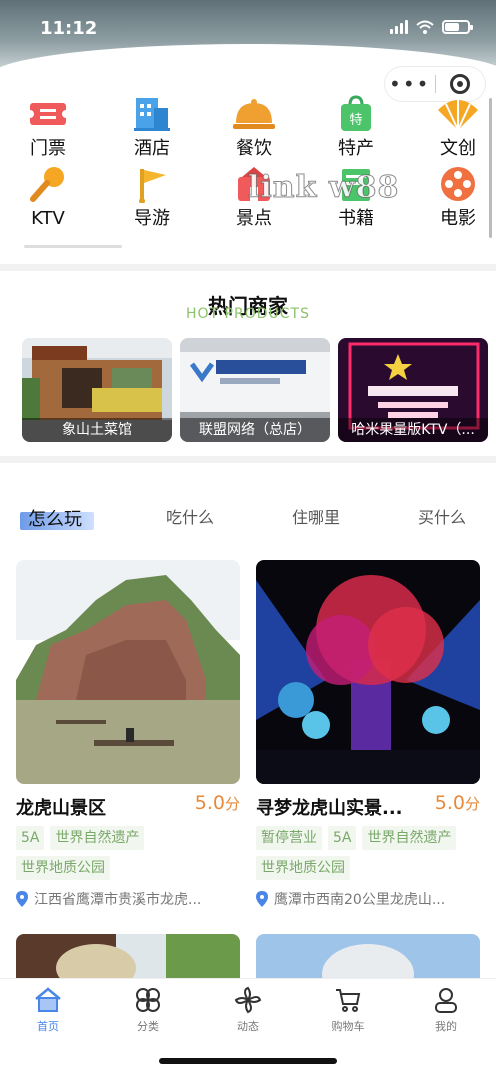 The height and width of the screenshot is (1075, 496). I want to click on nav-profile: 我的, so click(446, 1009).